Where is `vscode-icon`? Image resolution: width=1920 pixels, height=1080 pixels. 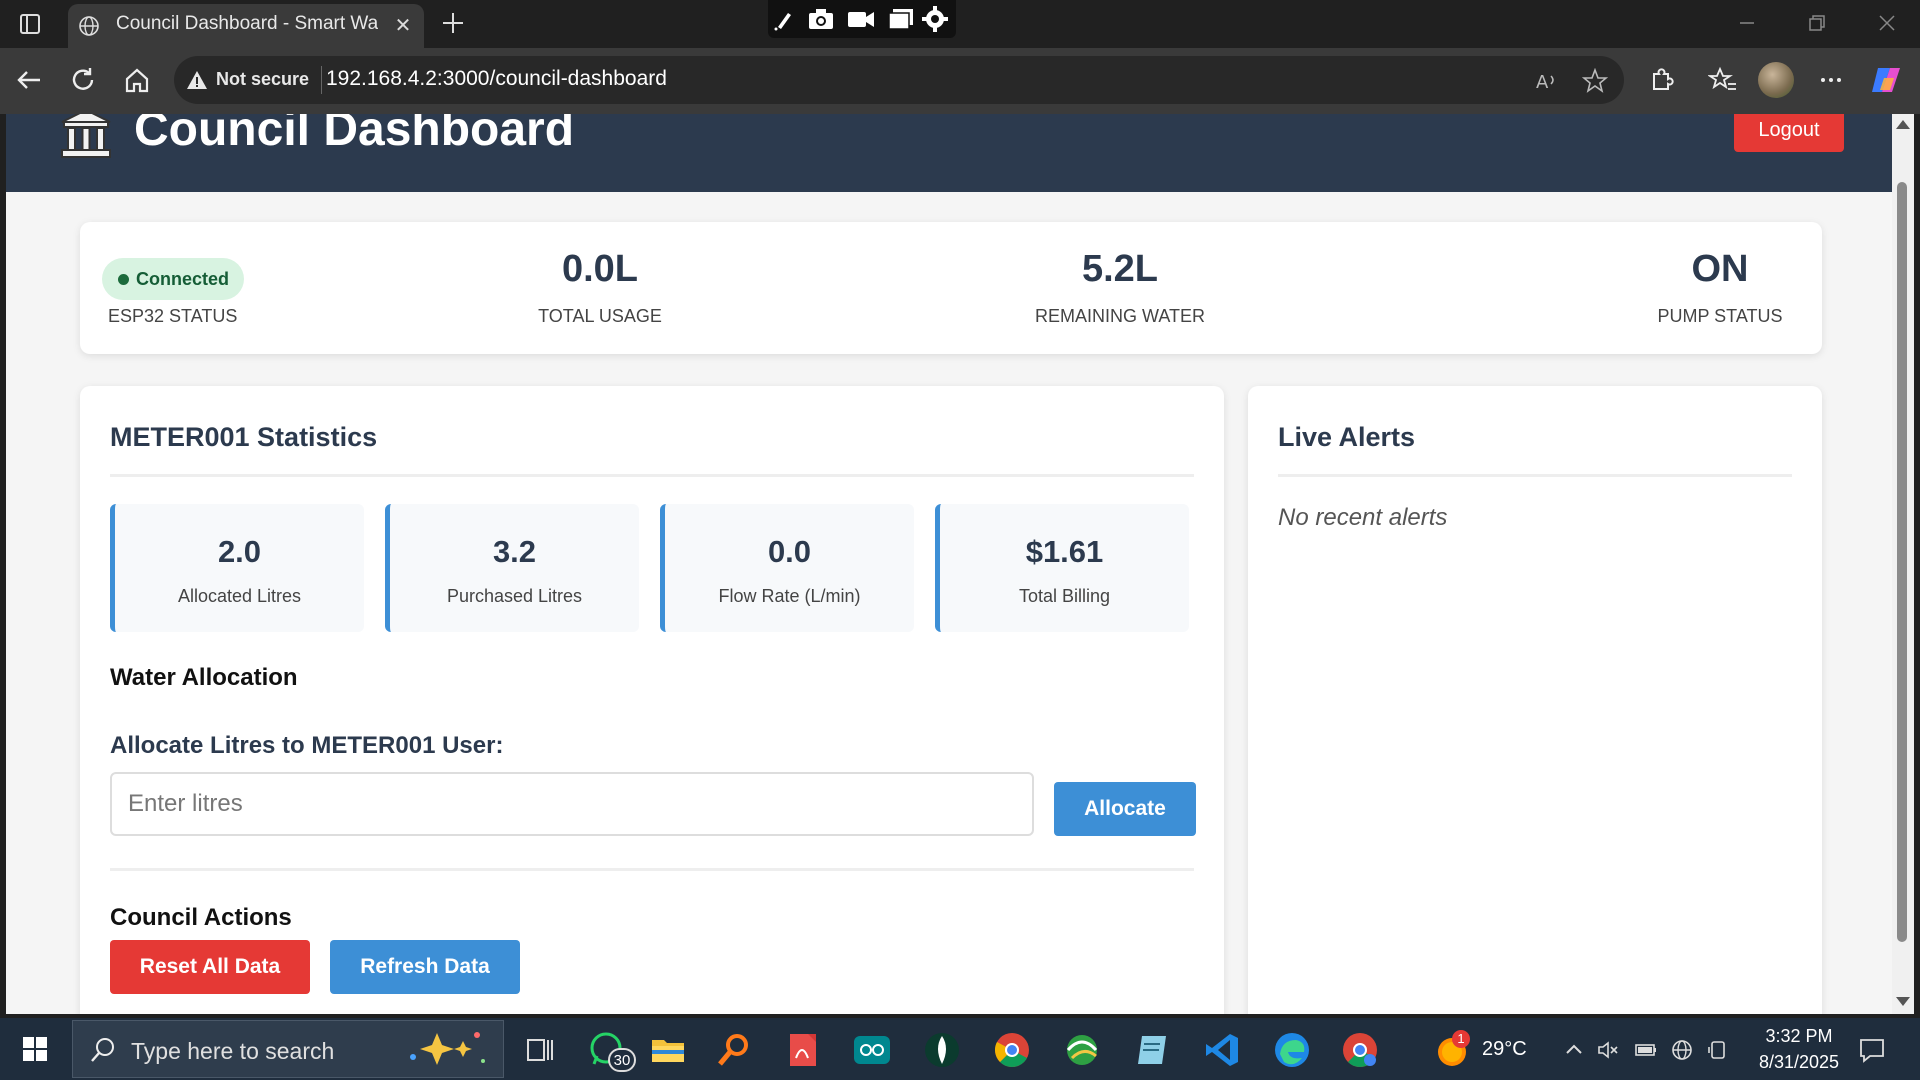
vscode-icon is located at coordinates (1222, 1050).